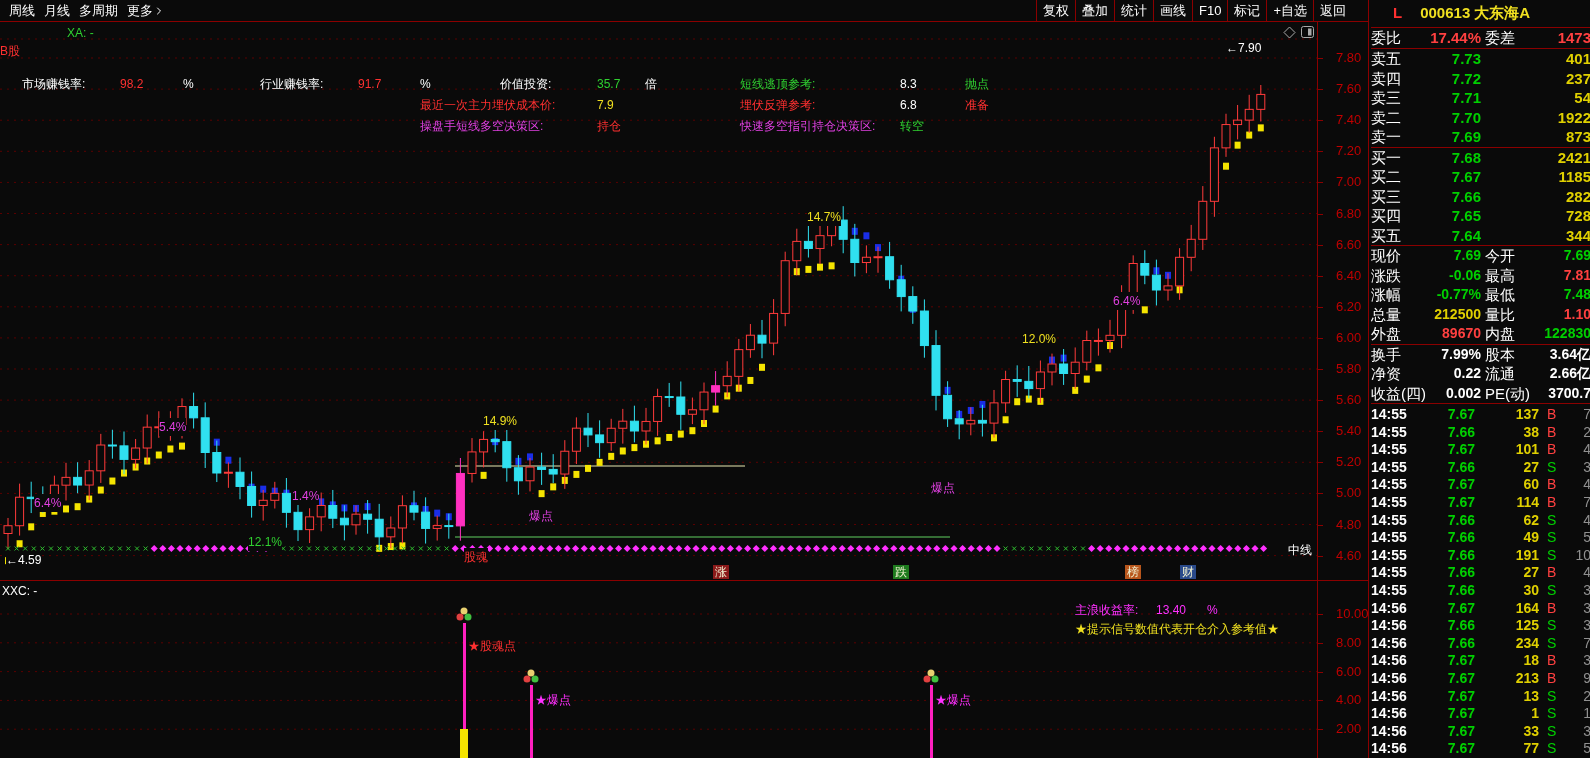  What do you see at coordinates (1172, 10) in the screenshot?
I see `toolbar-button: 画线` at bounding box center [1172, 10].